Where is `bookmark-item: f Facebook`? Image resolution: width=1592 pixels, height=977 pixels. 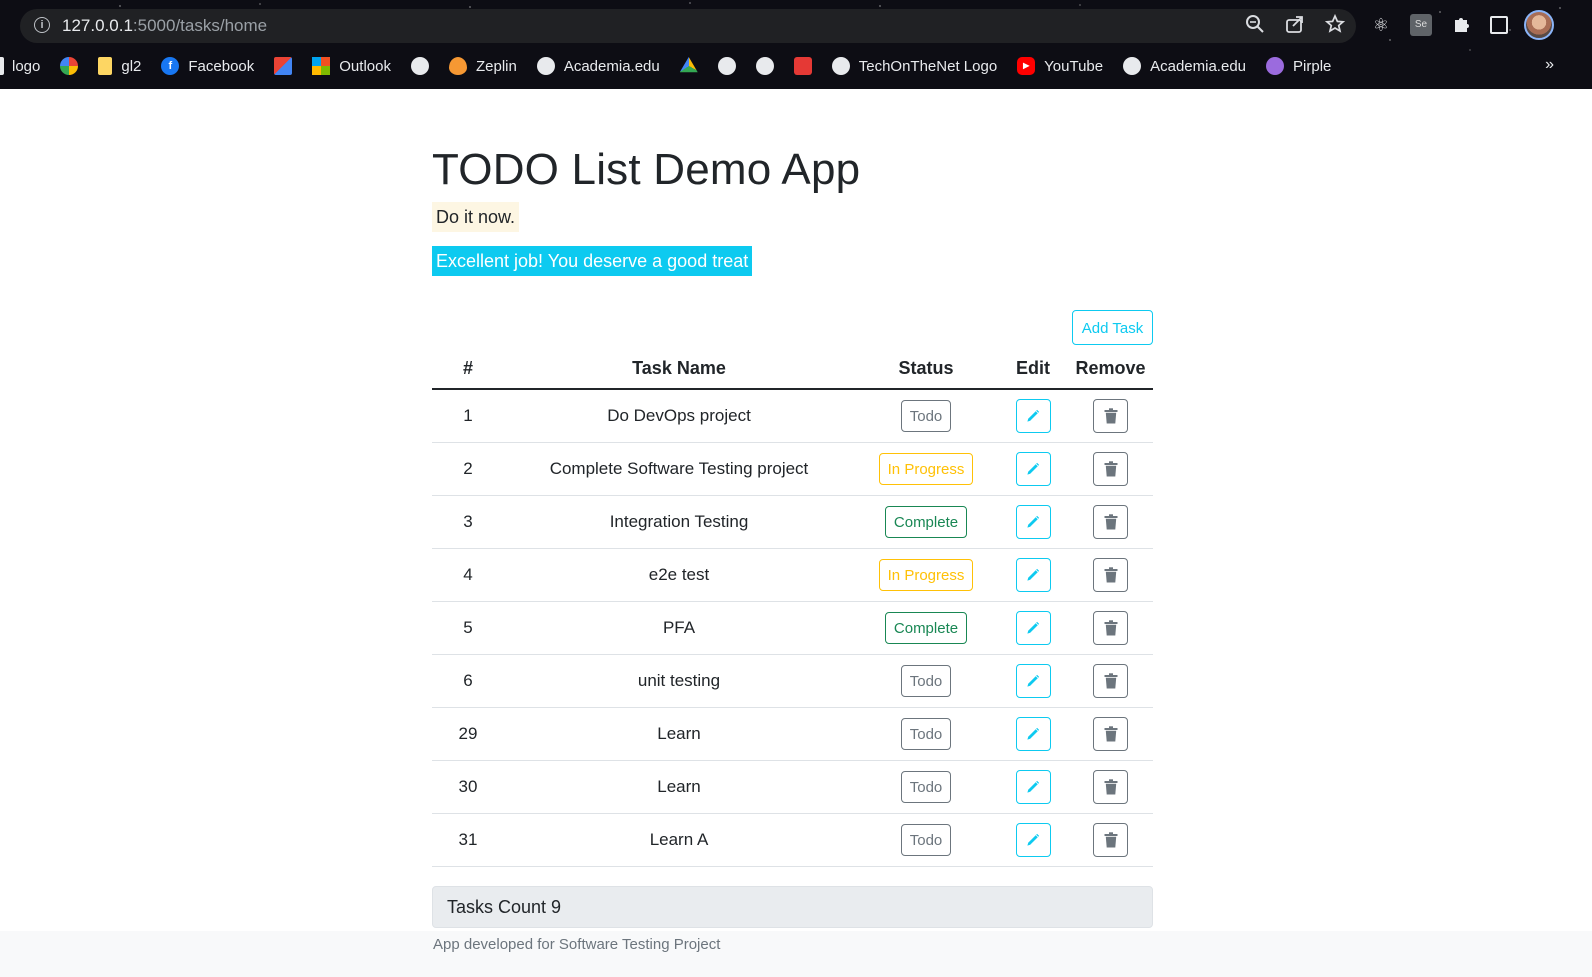 bookmark-item: f Facebook is located at coordinates (207, 66).